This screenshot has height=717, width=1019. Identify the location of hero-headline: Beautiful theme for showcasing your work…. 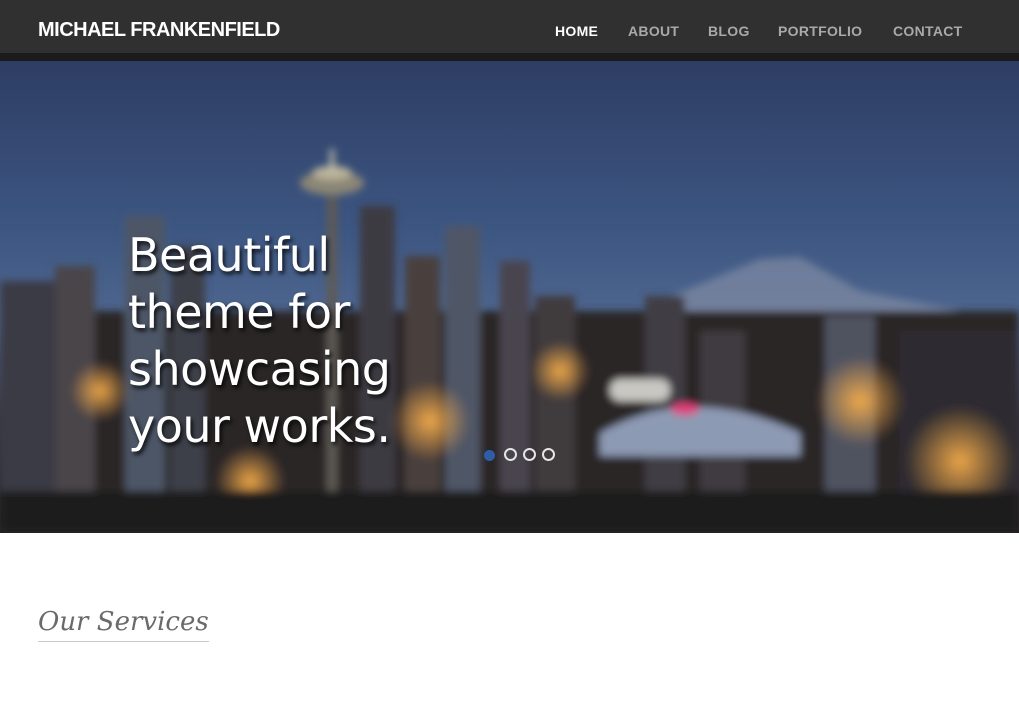
(259, 341).